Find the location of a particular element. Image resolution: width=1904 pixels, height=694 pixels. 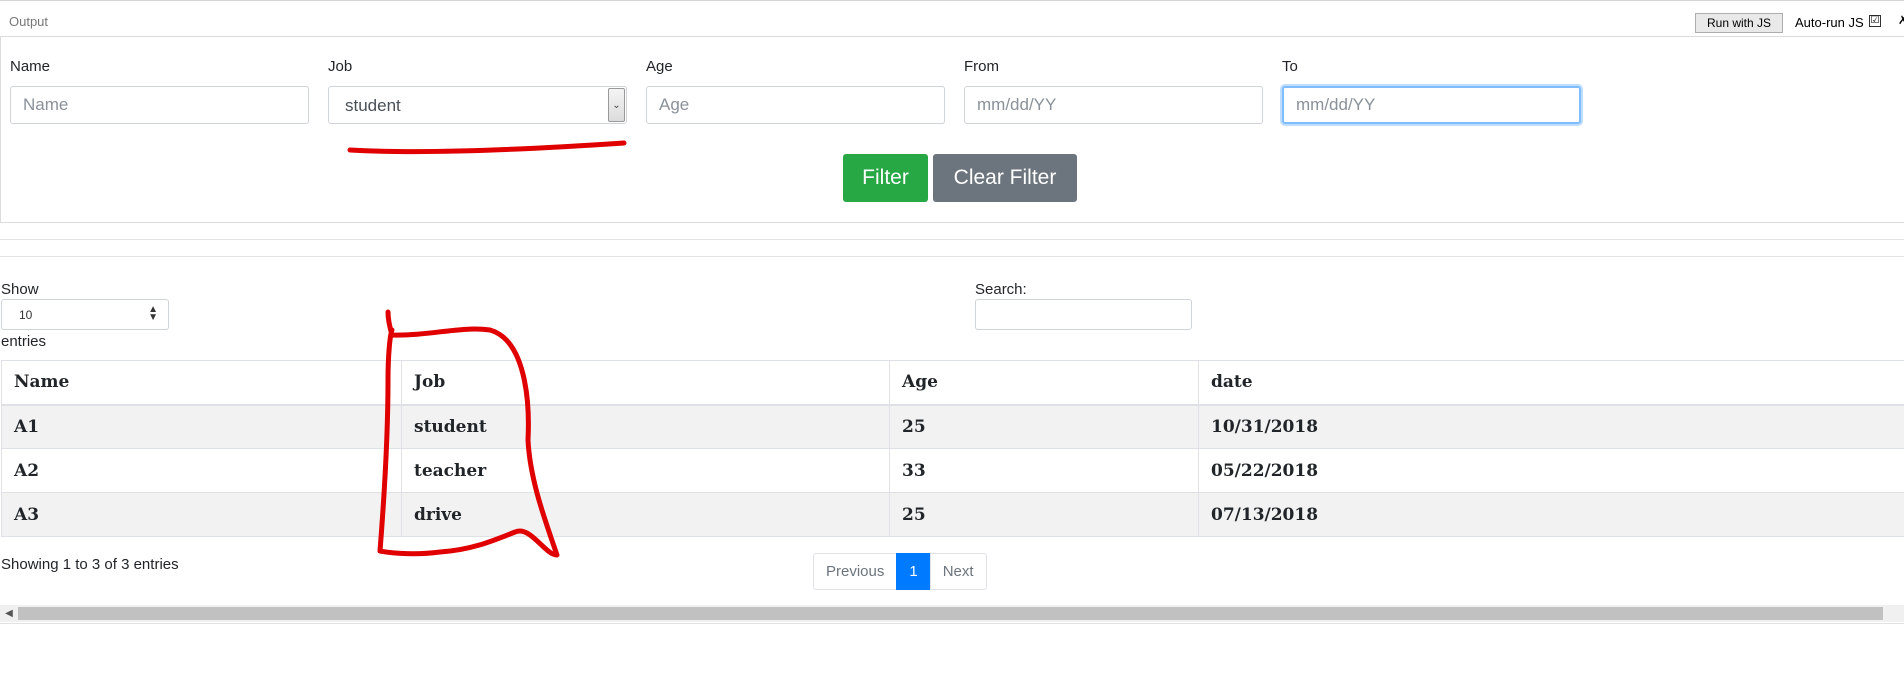

scroll-left-icon: ◀ is located at coordinates (9, 613).